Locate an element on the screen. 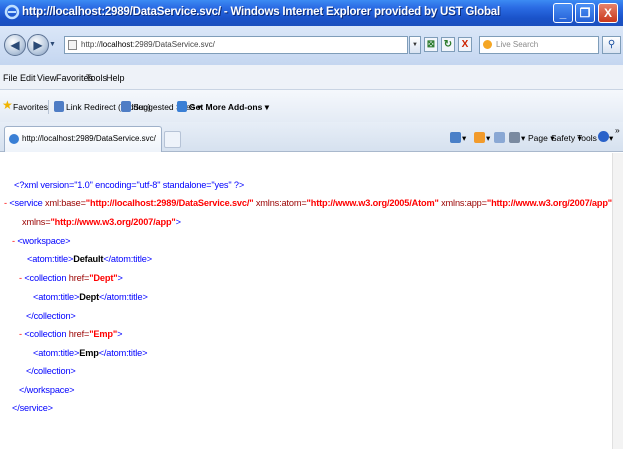 This screenshot has height=449, width=623. xmlns-atom-attr: xmlns:atom= is located at coordinates (281, 203).